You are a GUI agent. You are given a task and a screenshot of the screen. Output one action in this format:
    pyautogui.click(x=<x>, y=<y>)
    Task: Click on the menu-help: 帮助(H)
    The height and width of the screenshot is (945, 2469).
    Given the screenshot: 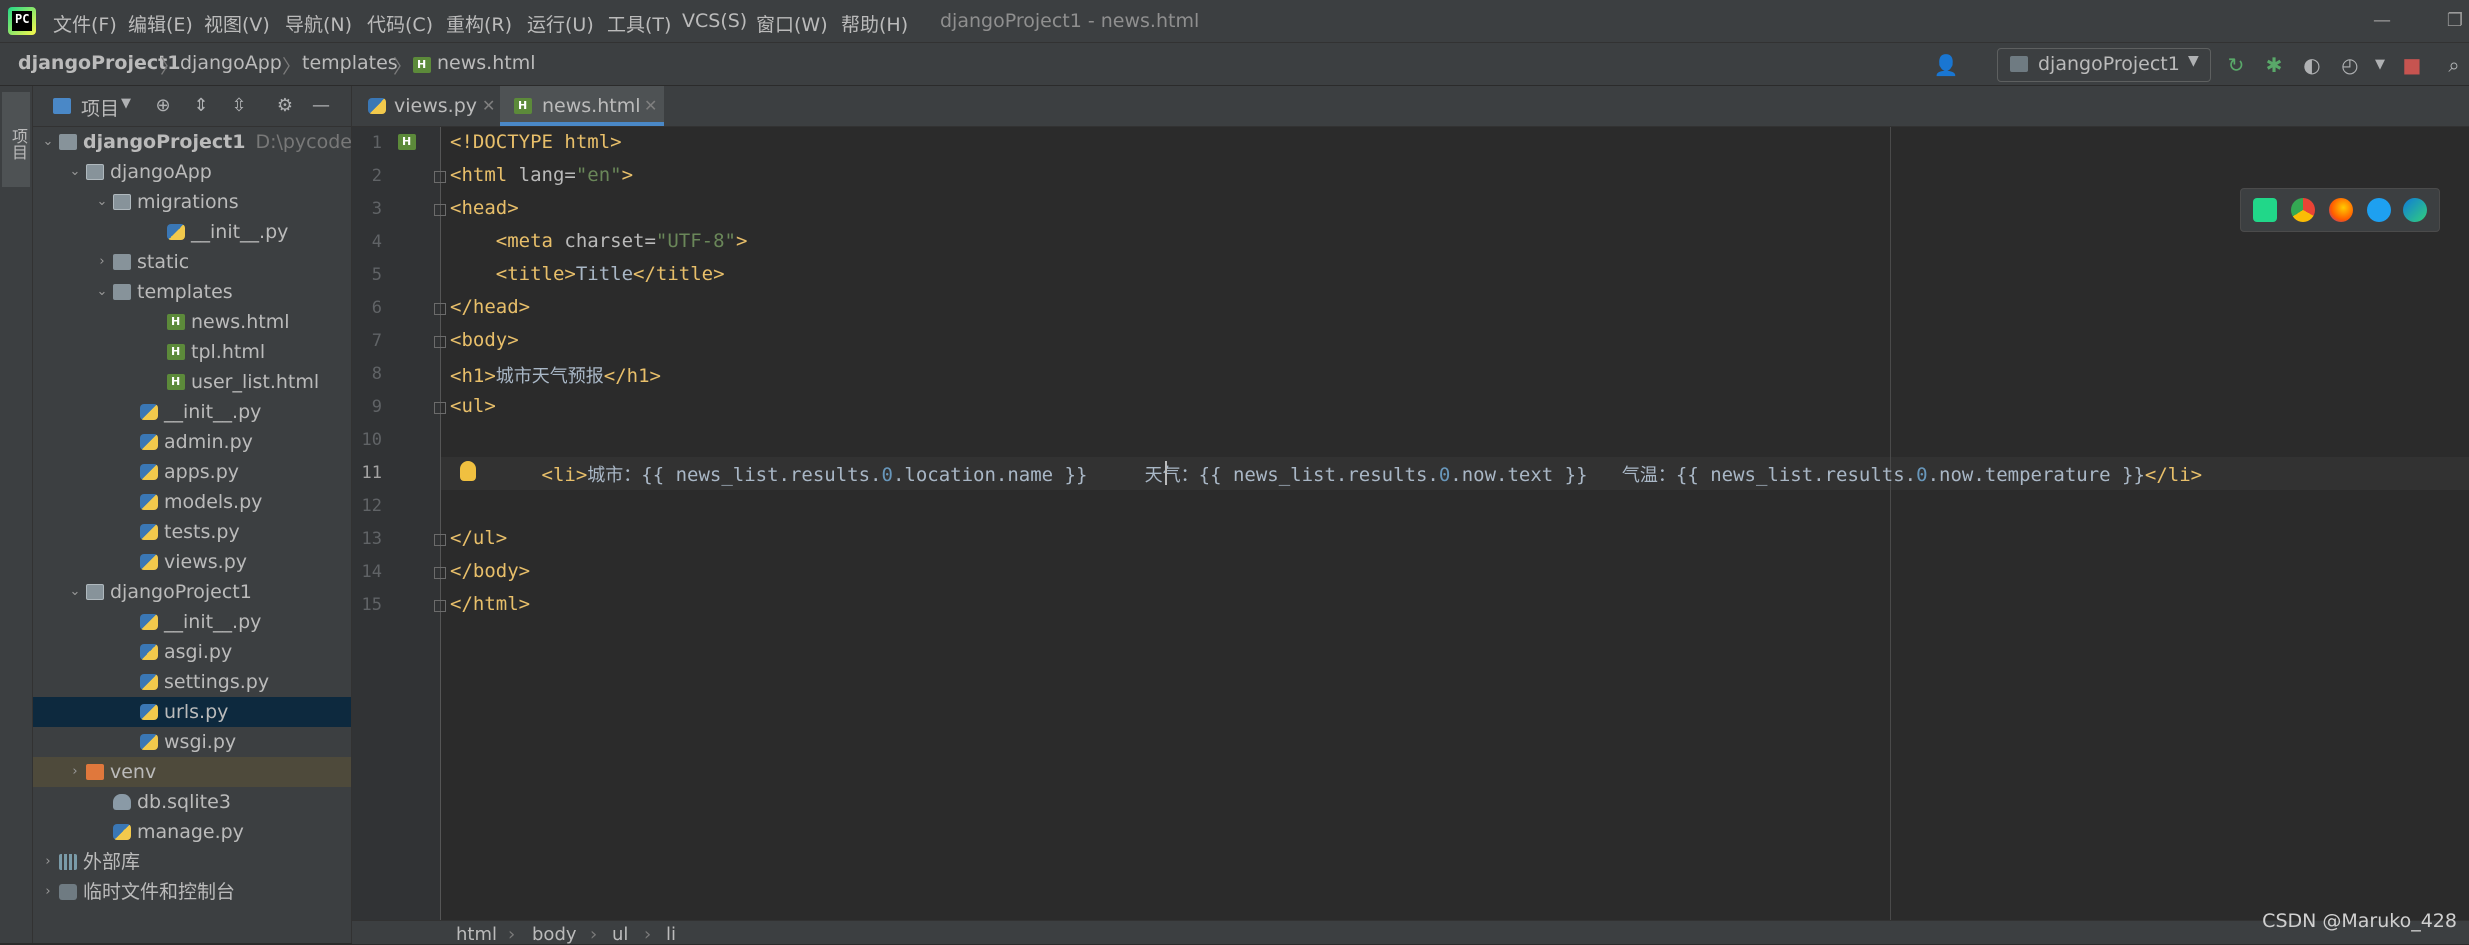 What is the action you would take?
    pyautogui.click(x=874, y=23)
    